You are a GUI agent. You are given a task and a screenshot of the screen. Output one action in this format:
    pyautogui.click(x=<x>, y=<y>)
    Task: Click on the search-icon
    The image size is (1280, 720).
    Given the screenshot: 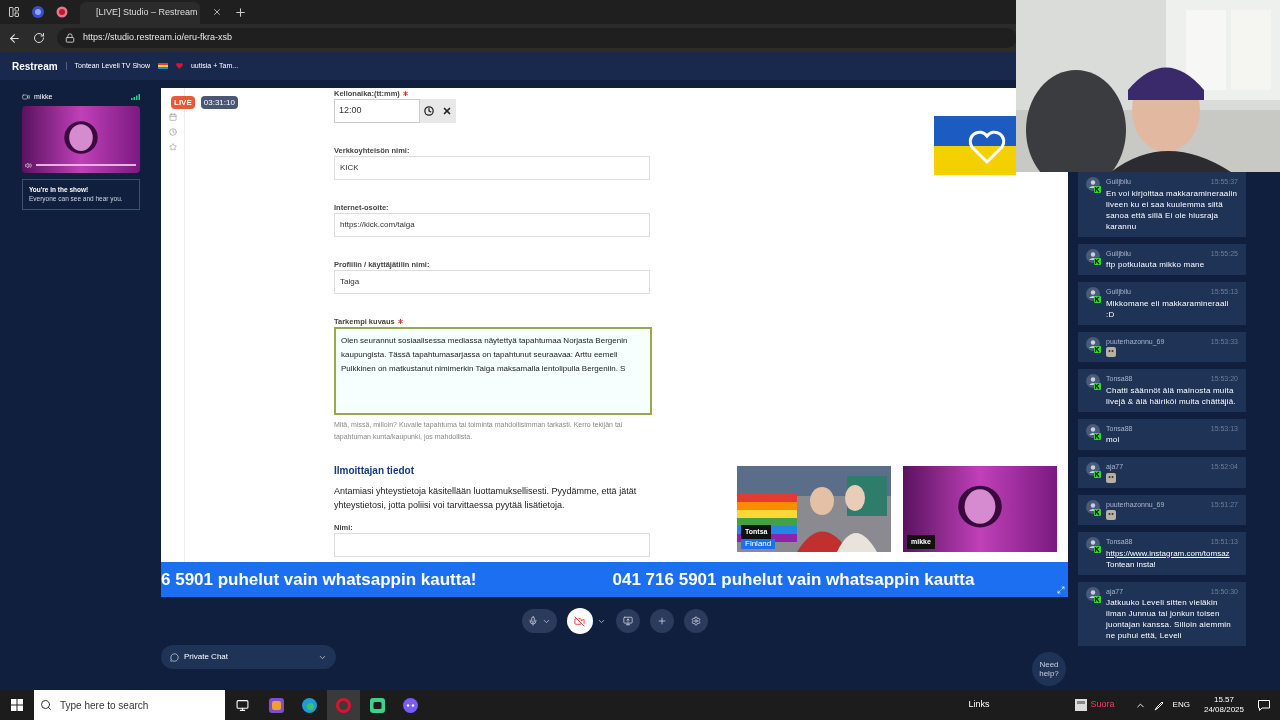 What is the action you would take?
    pyautogui.click(x=46, y=705)
    